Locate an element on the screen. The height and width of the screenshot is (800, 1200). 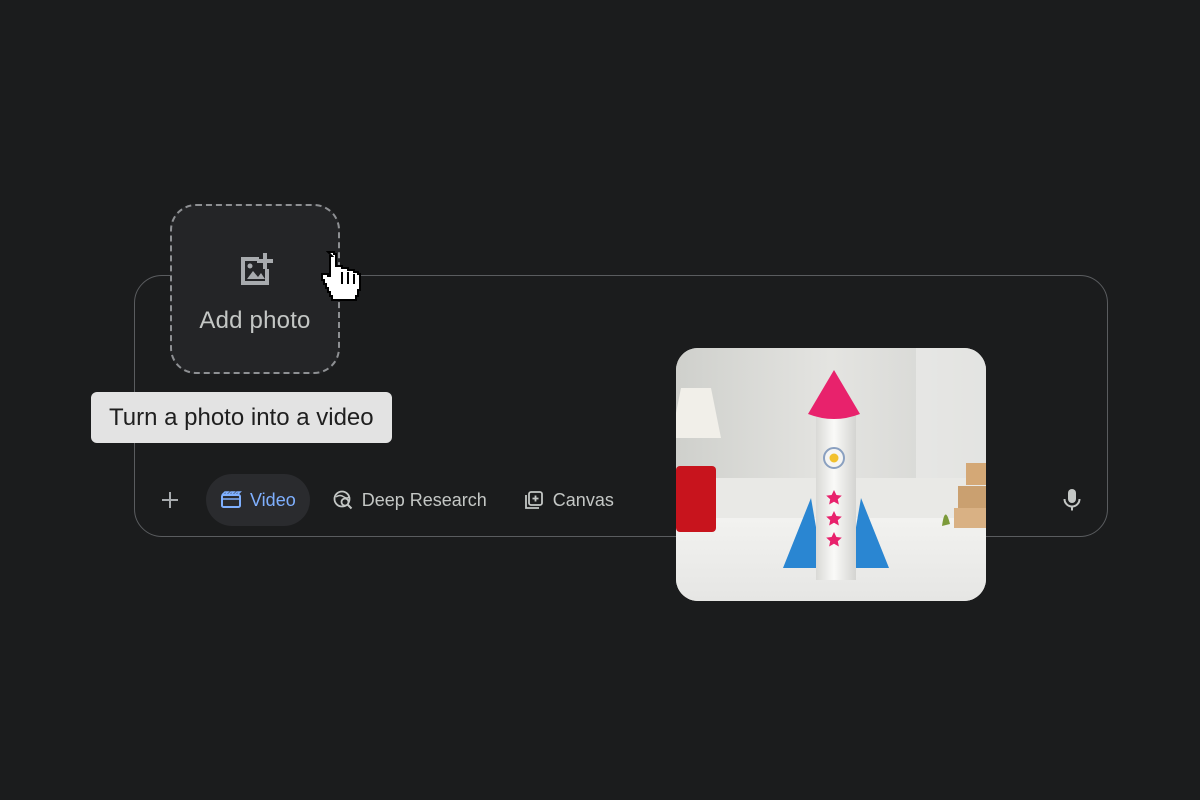
plus-icon is located at coordinates (170, 500).